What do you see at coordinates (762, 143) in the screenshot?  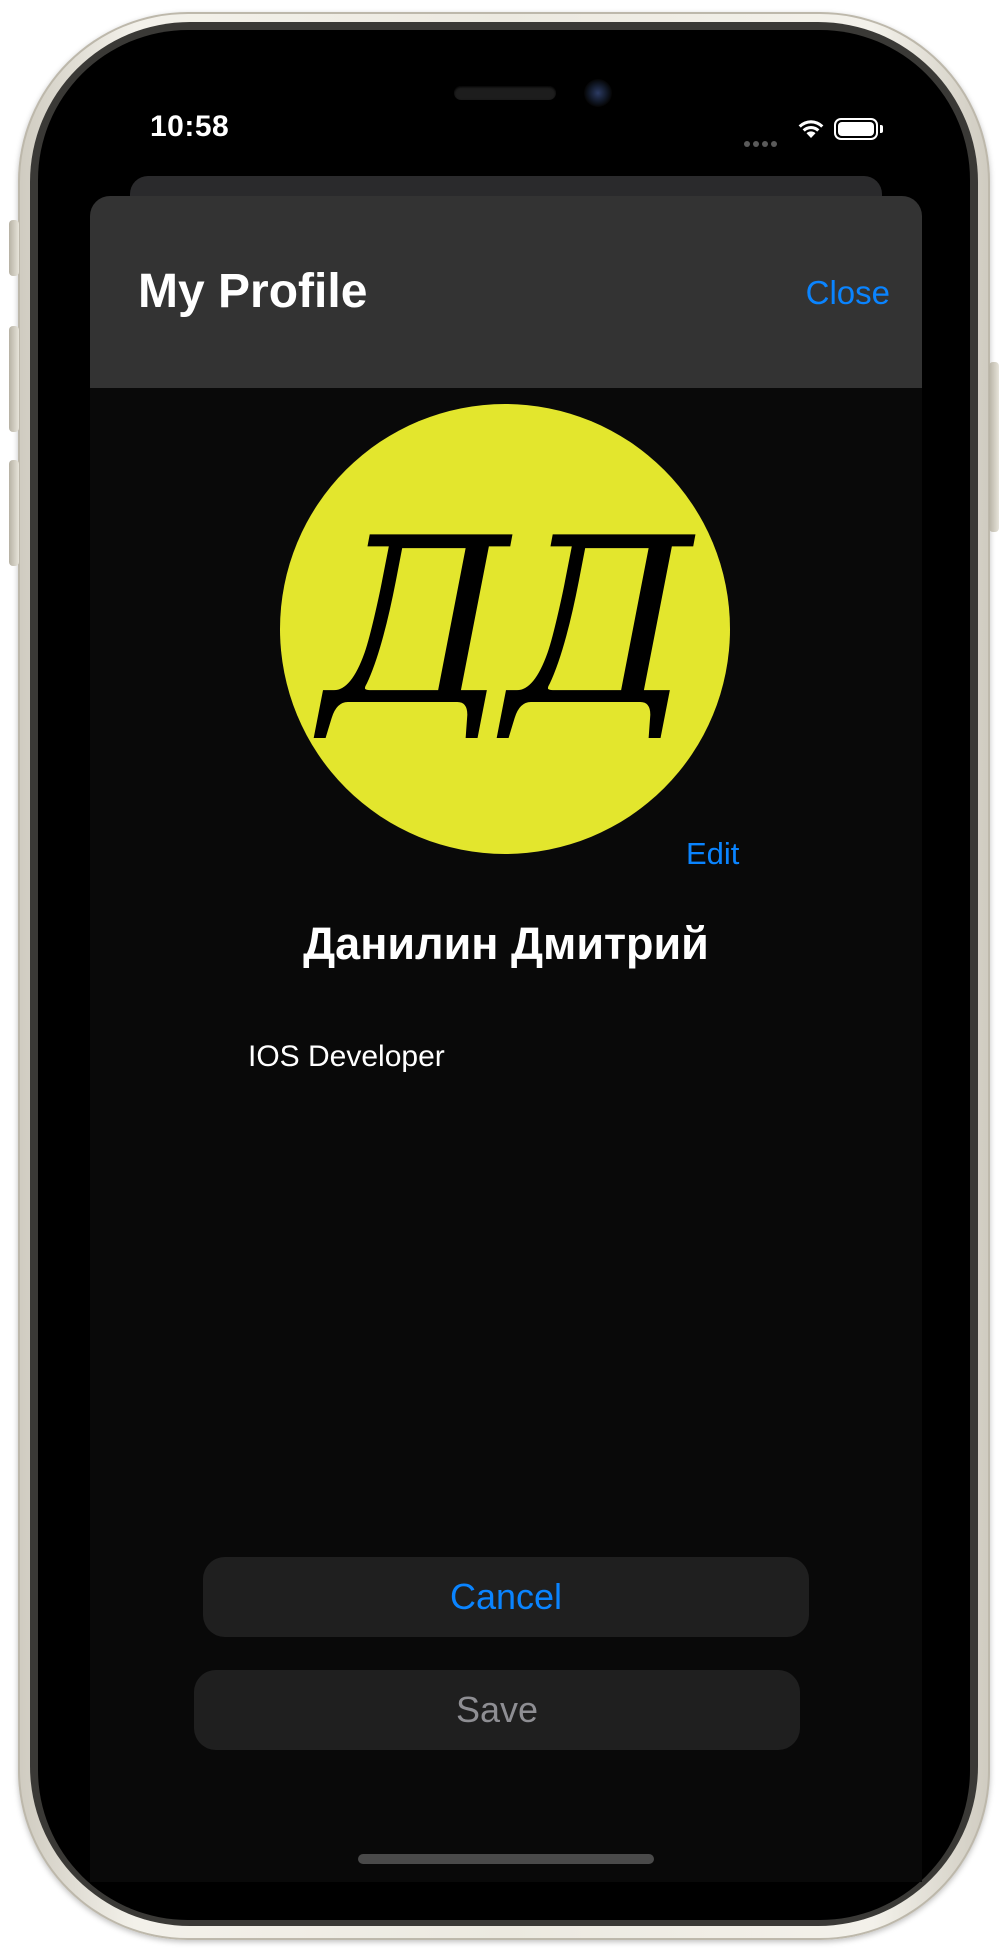 I see `cellular-signal-icon` at bounding box center [762, 143].